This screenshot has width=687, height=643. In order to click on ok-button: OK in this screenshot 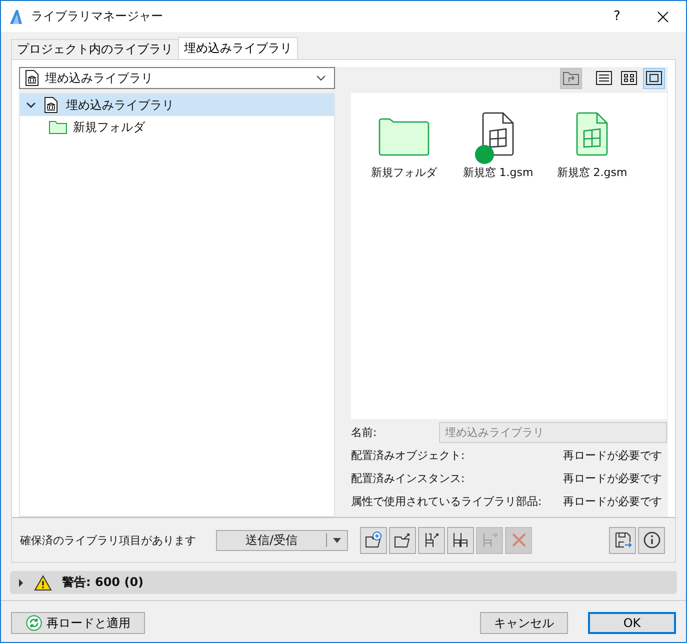, I will do `click(632, 623)`.